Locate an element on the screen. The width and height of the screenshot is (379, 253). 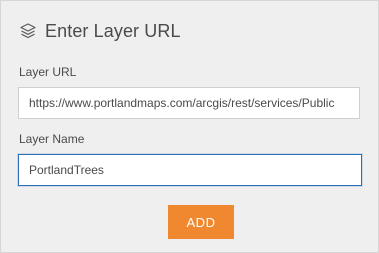
layers-icon is located at coordinates (28, 31).